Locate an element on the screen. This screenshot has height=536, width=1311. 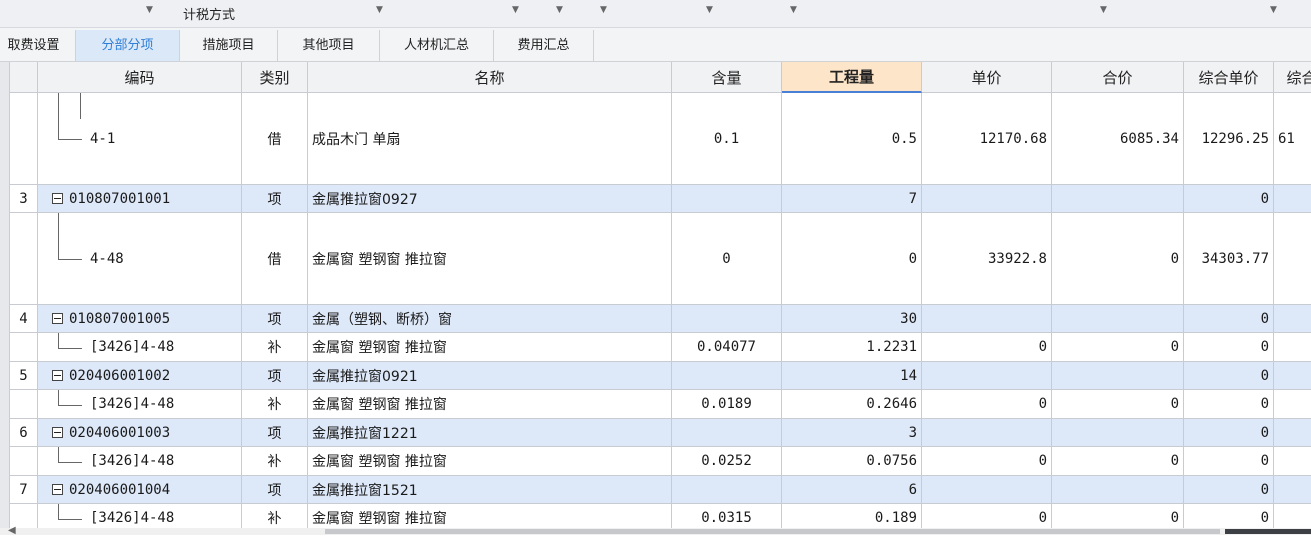
quantity-cell: 0.189 is located at coordinates (852, 516).